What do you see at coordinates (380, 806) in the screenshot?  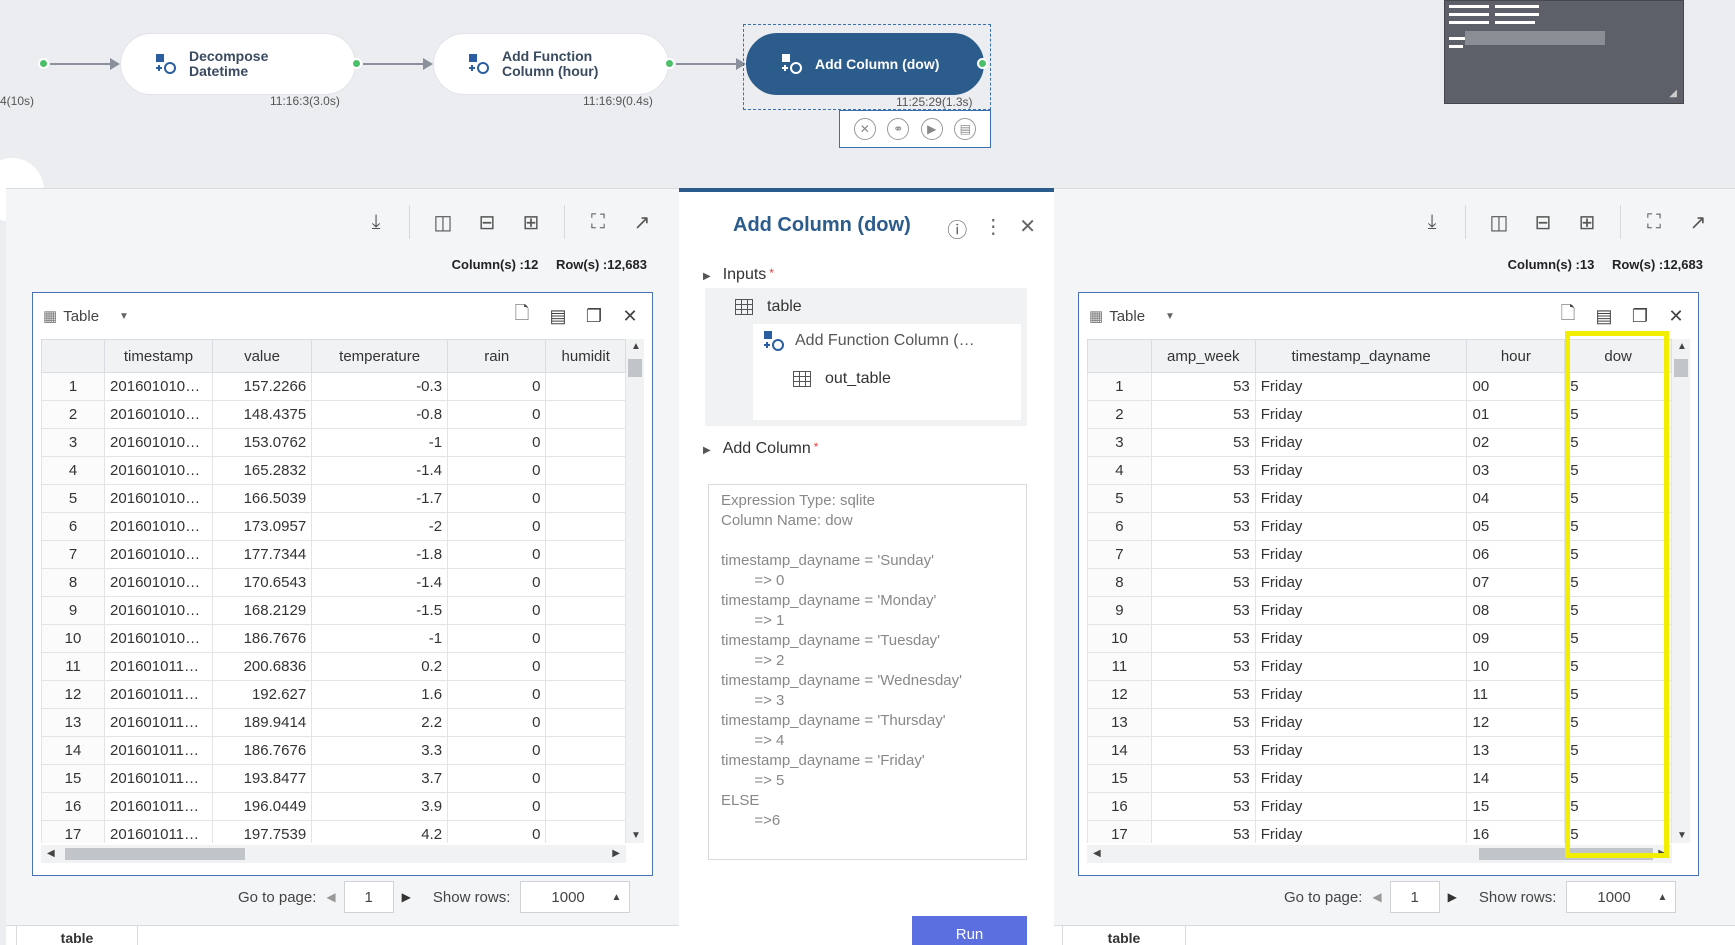 I see `table-cell: 3.9` at bounding box center [380, 806].